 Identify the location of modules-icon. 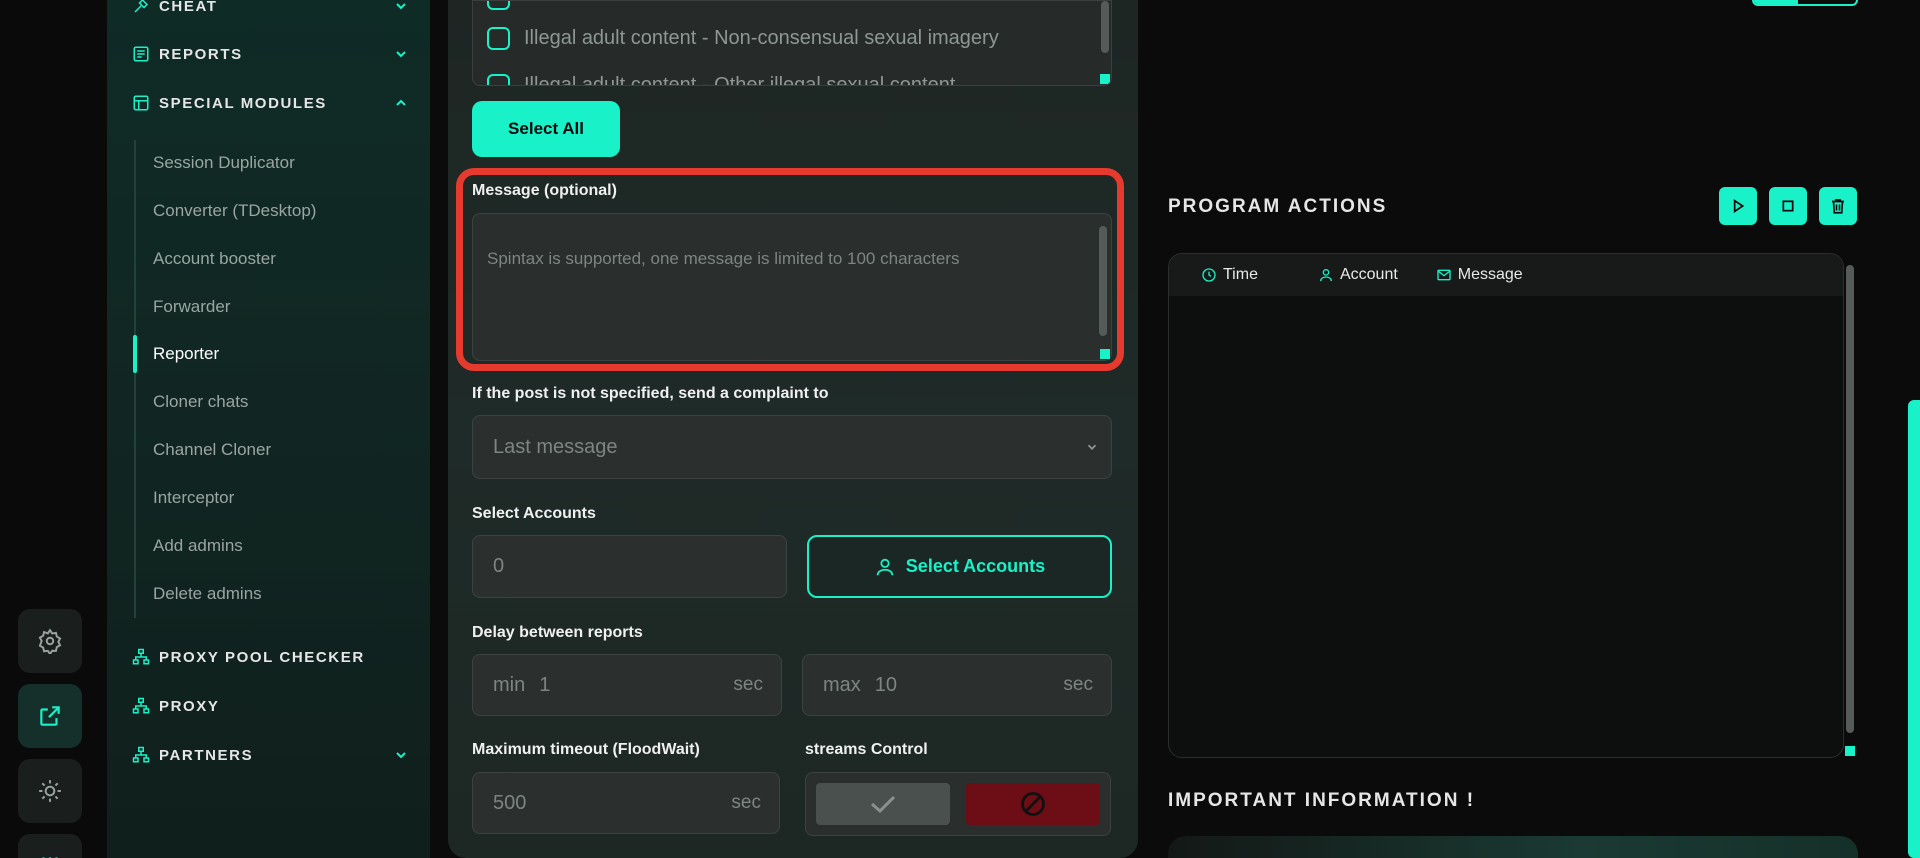
(141, 103).